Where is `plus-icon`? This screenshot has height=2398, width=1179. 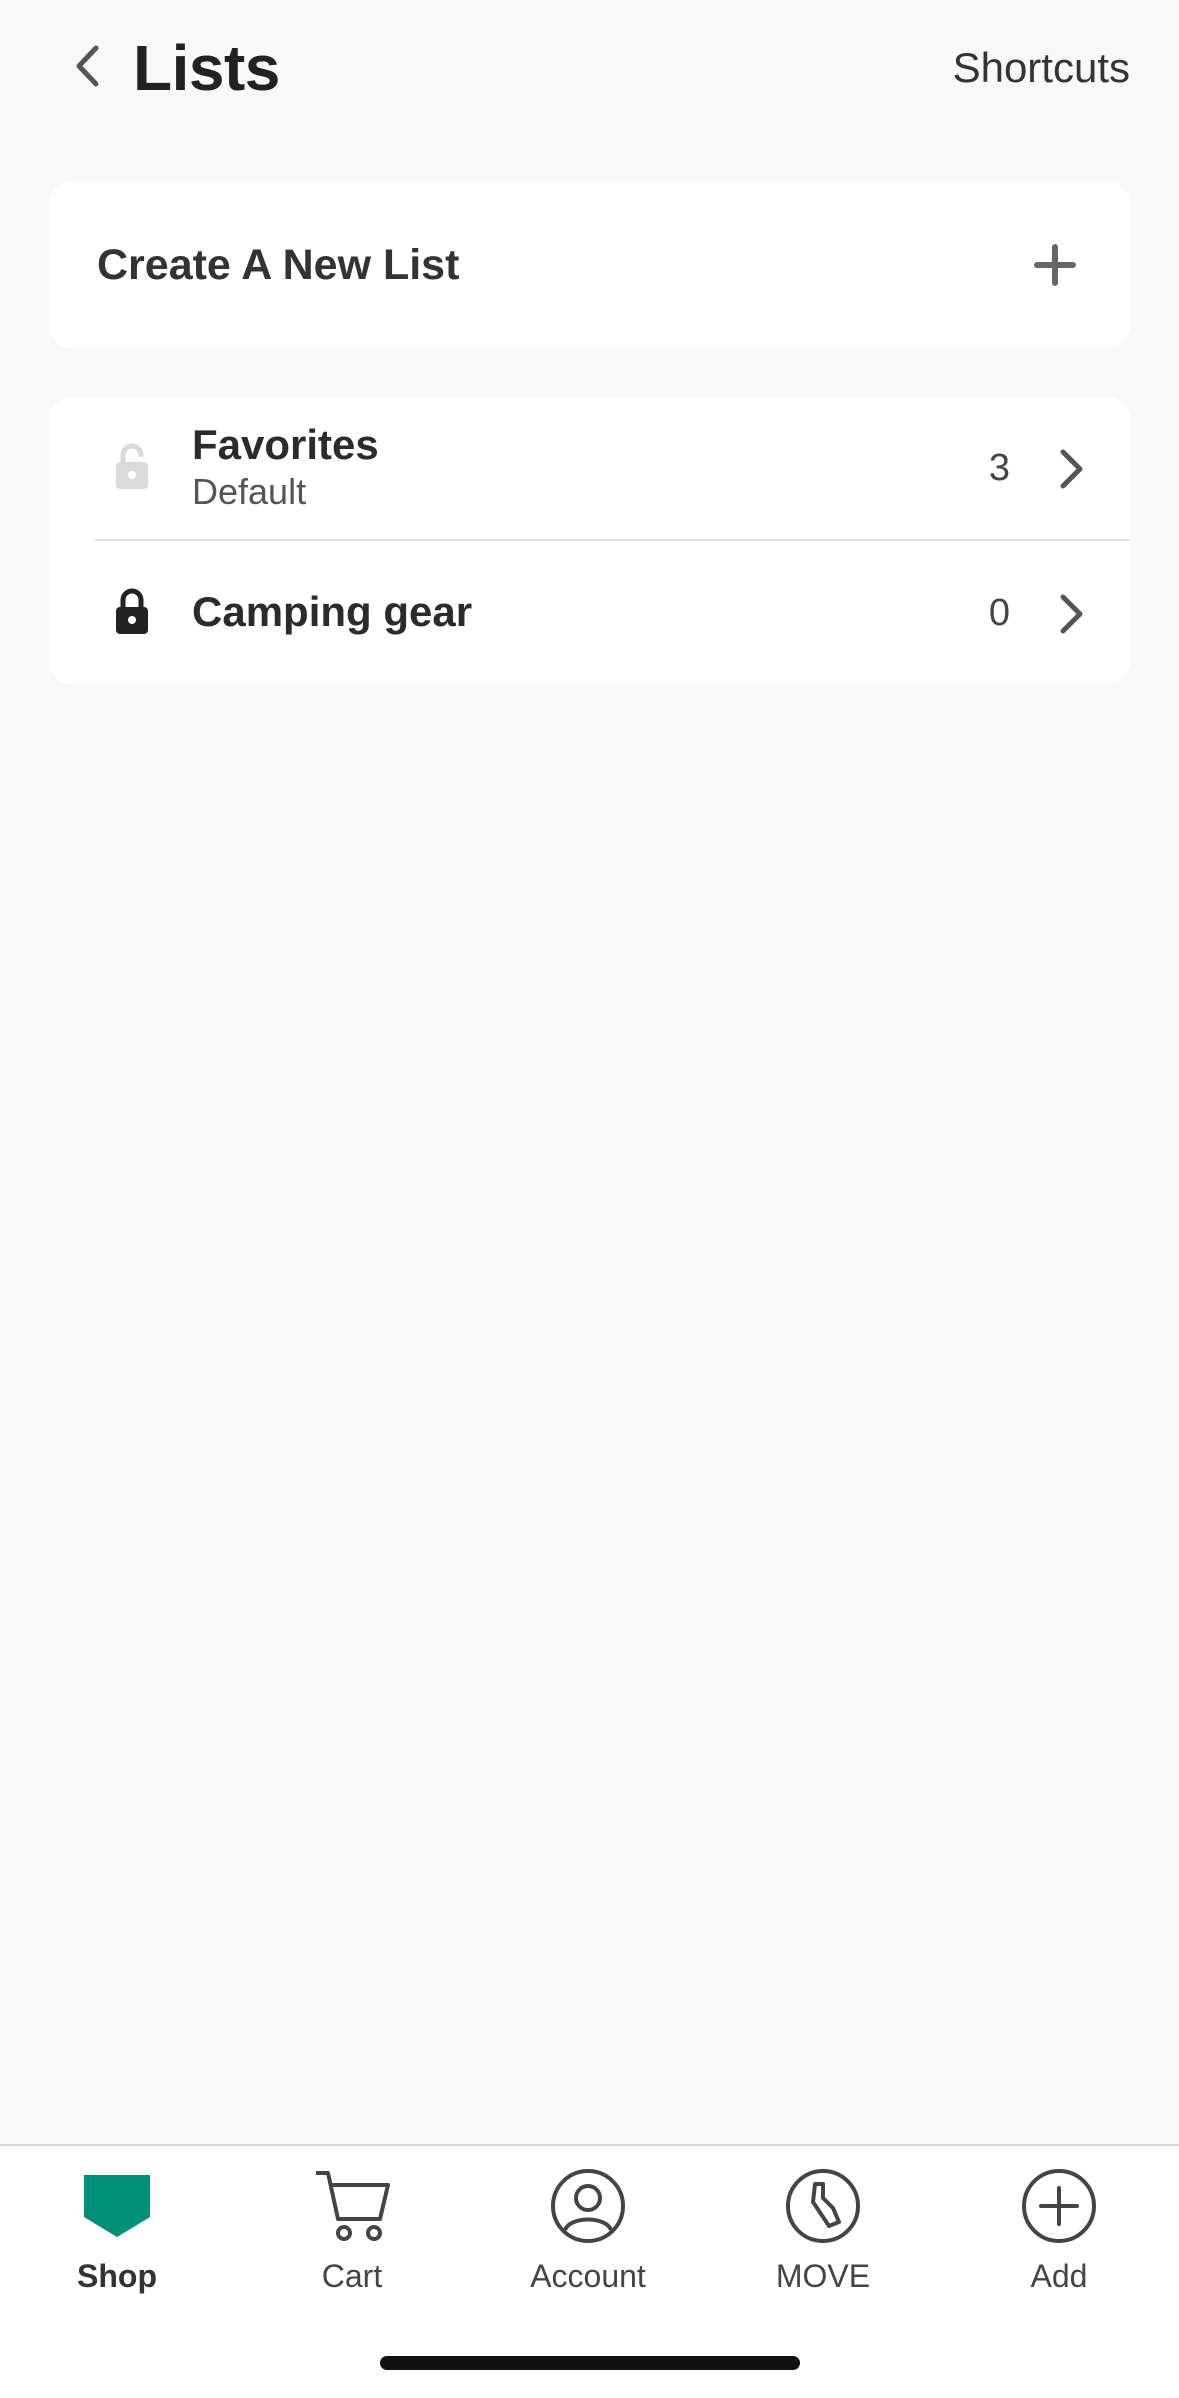
plus-icon is located at coordinates (1055, 265).